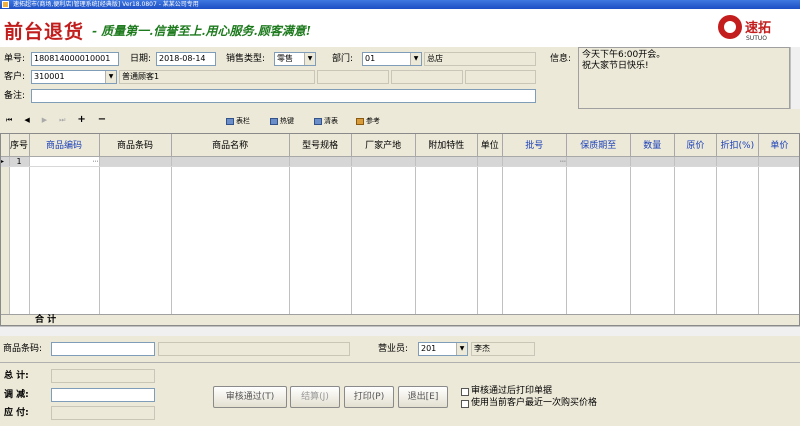 Image resolution: width=800 pixels, height=426 pixels. Describe the element at coordinates (534, 161) in the screenshot. I see `batch-cell: ⋯` at that location.